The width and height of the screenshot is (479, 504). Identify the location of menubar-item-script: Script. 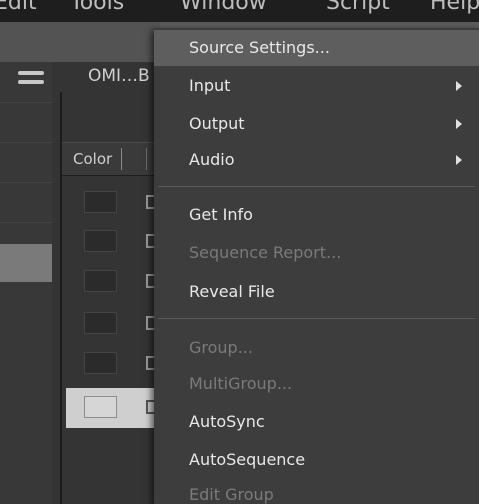
(358, 7).